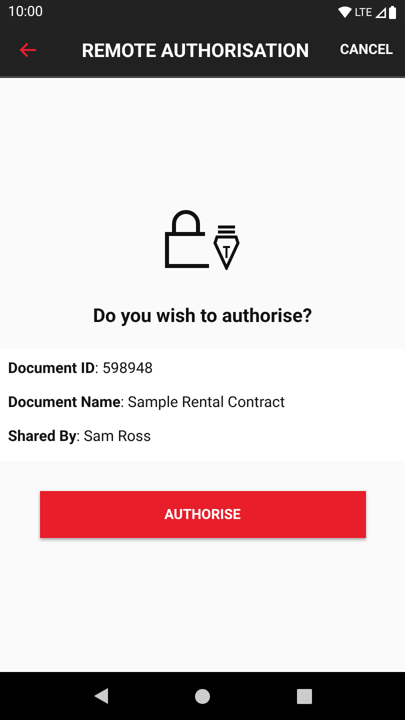  What do you see at coordinates (202, 240) in the screenshot?
I see `lock-pen-icon` at bounding box center [202, 240].